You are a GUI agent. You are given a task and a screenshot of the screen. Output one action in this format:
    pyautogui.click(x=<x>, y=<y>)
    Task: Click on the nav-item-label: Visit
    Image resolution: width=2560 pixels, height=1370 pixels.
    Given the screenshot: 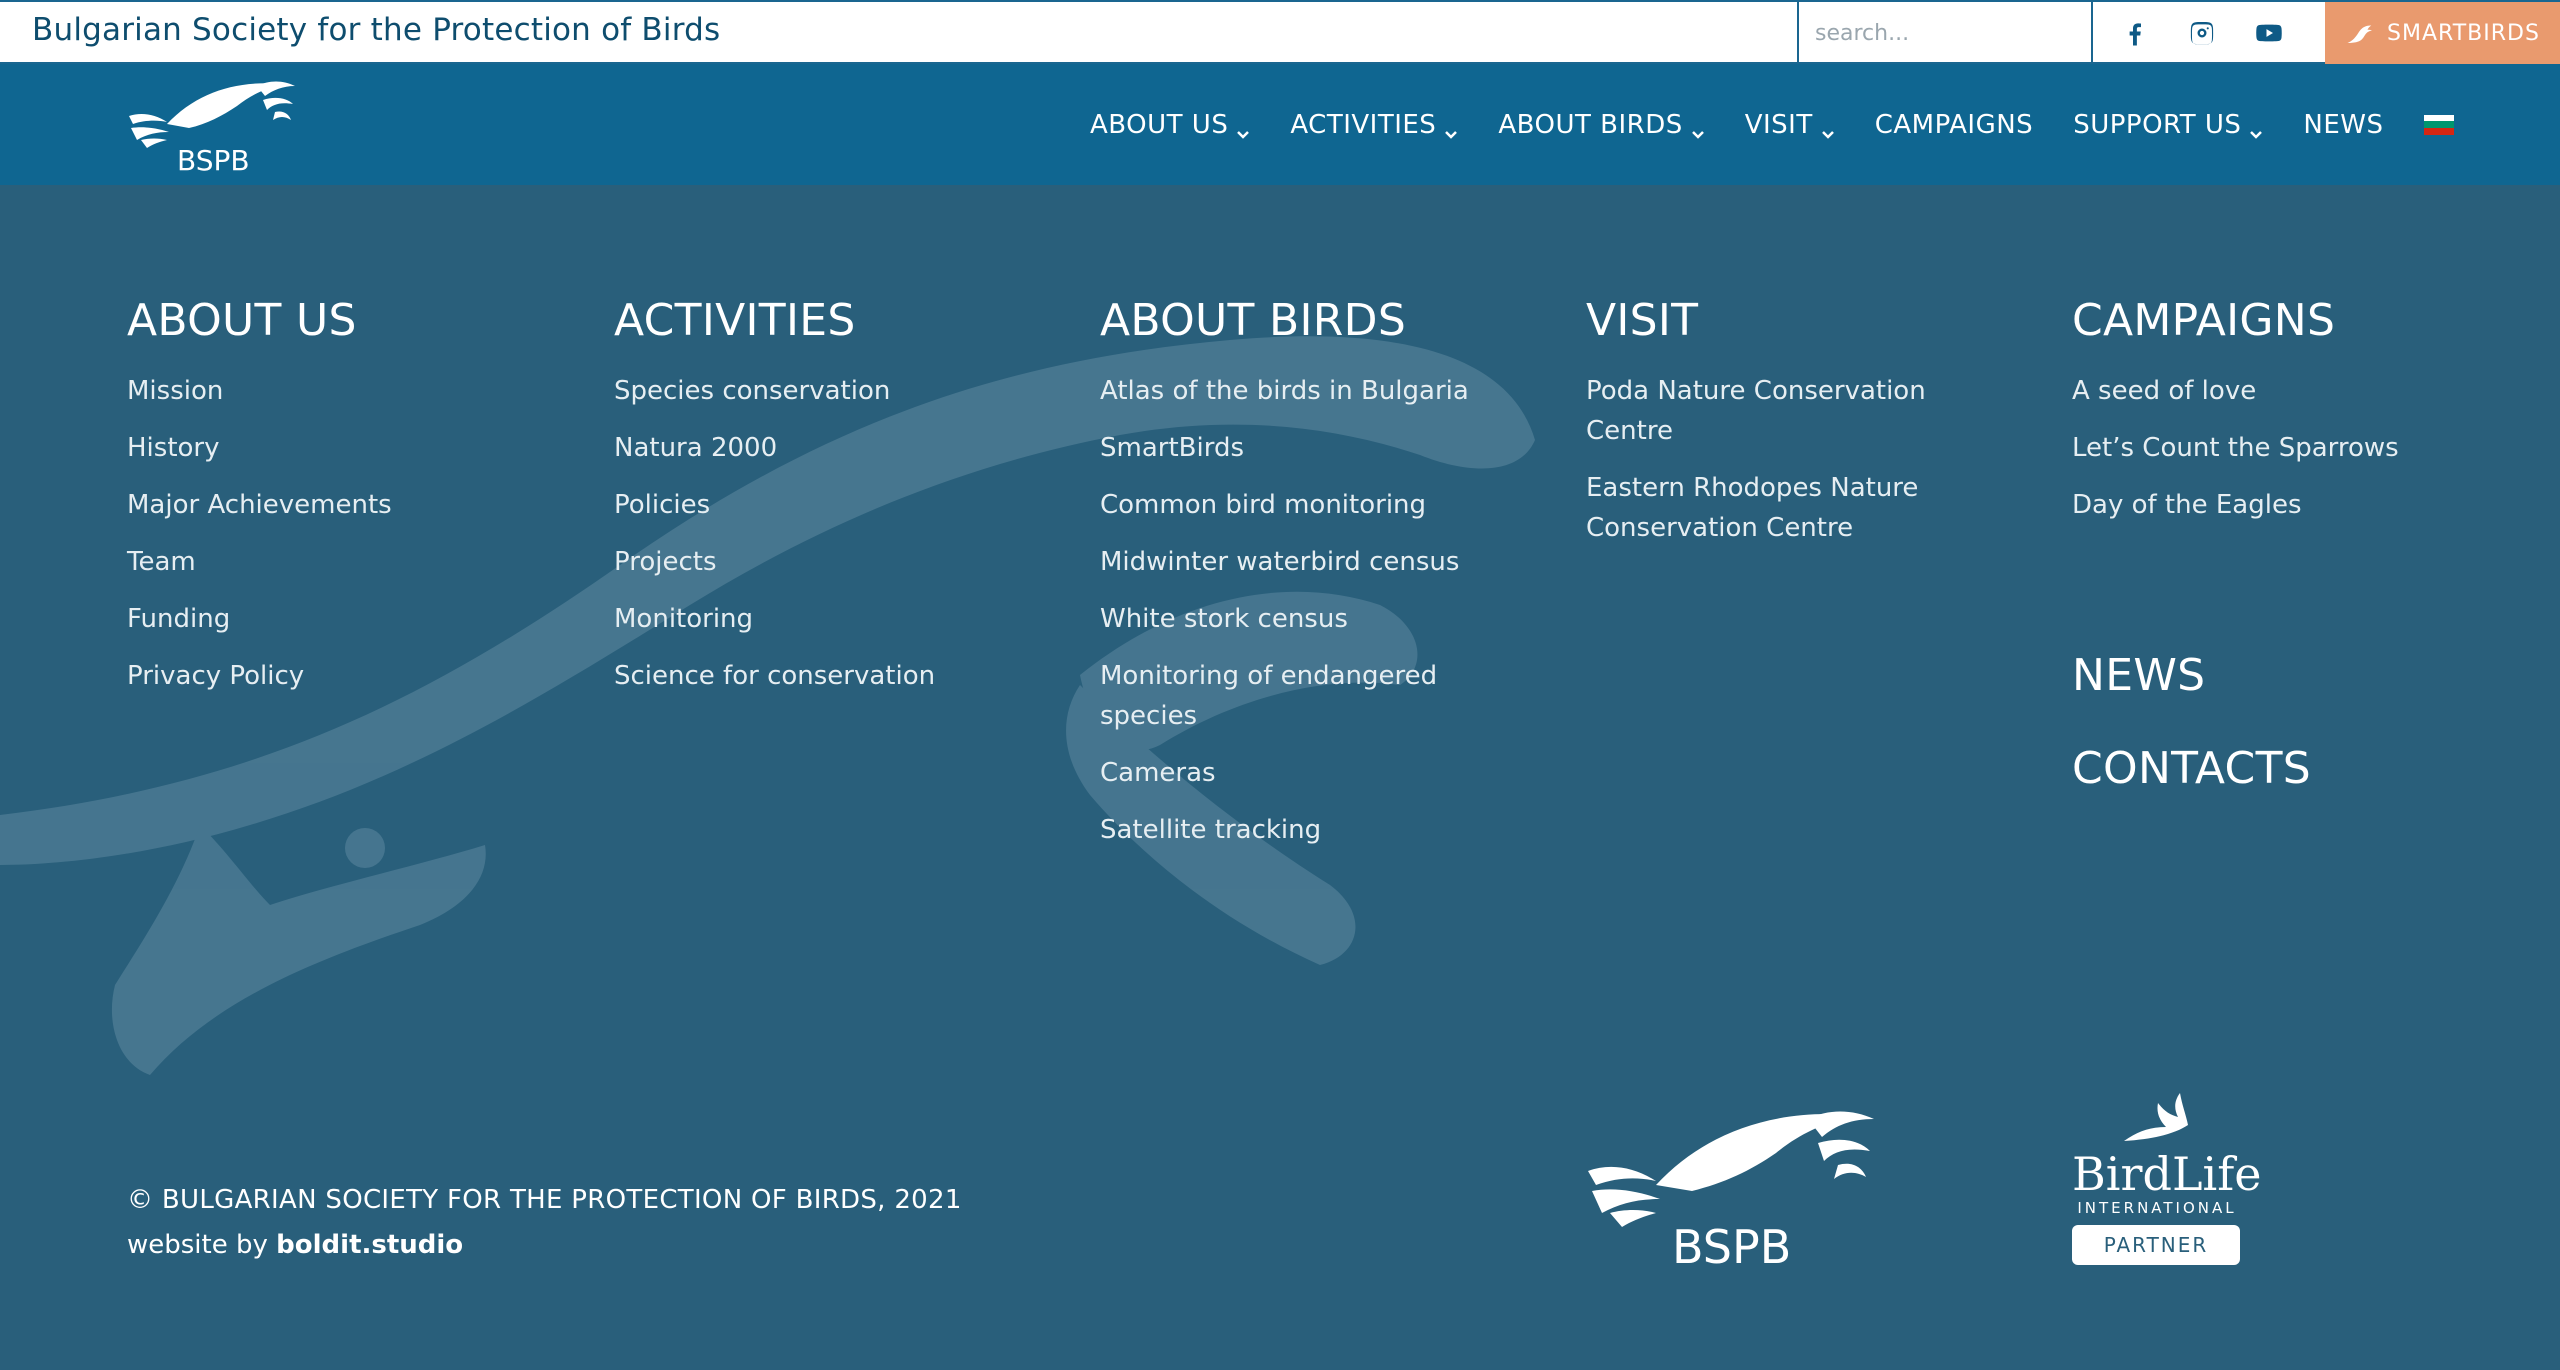 What is the action you would take?
    pyautogui.click(x=1778, y=124)
    